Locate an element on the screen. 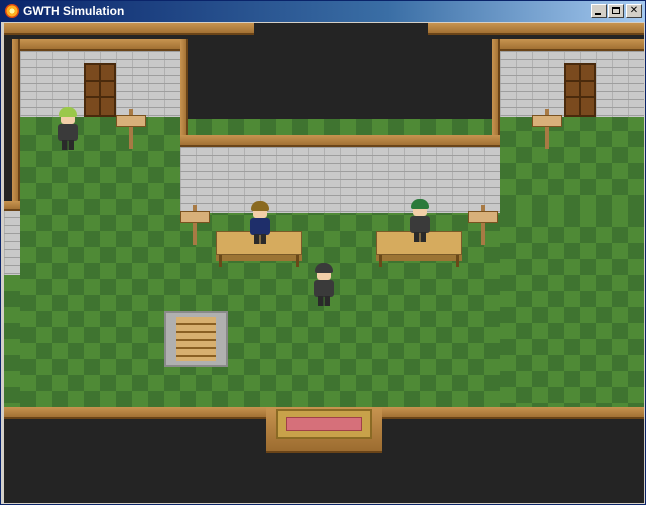 This screenshot has height=505, width=646. close-icon: ✕ is located at coordinates (634, 10).